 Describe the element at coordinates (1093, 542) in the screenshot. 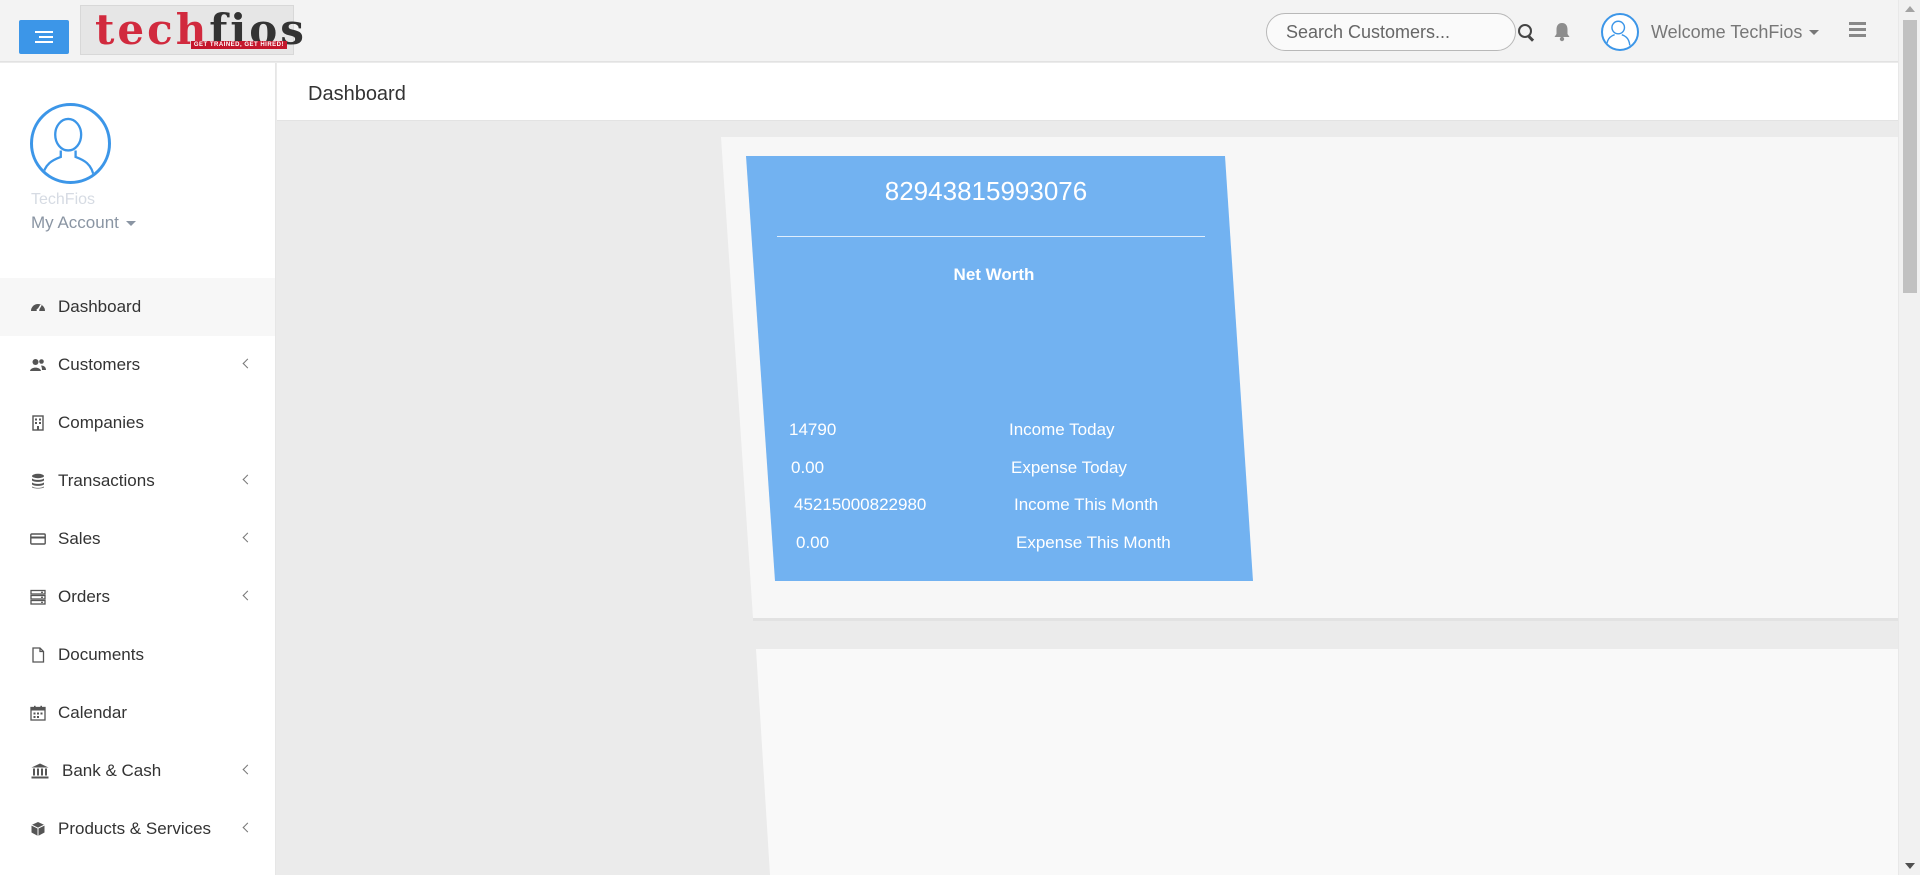

I see `stat-label: Expense This Month` at that location.